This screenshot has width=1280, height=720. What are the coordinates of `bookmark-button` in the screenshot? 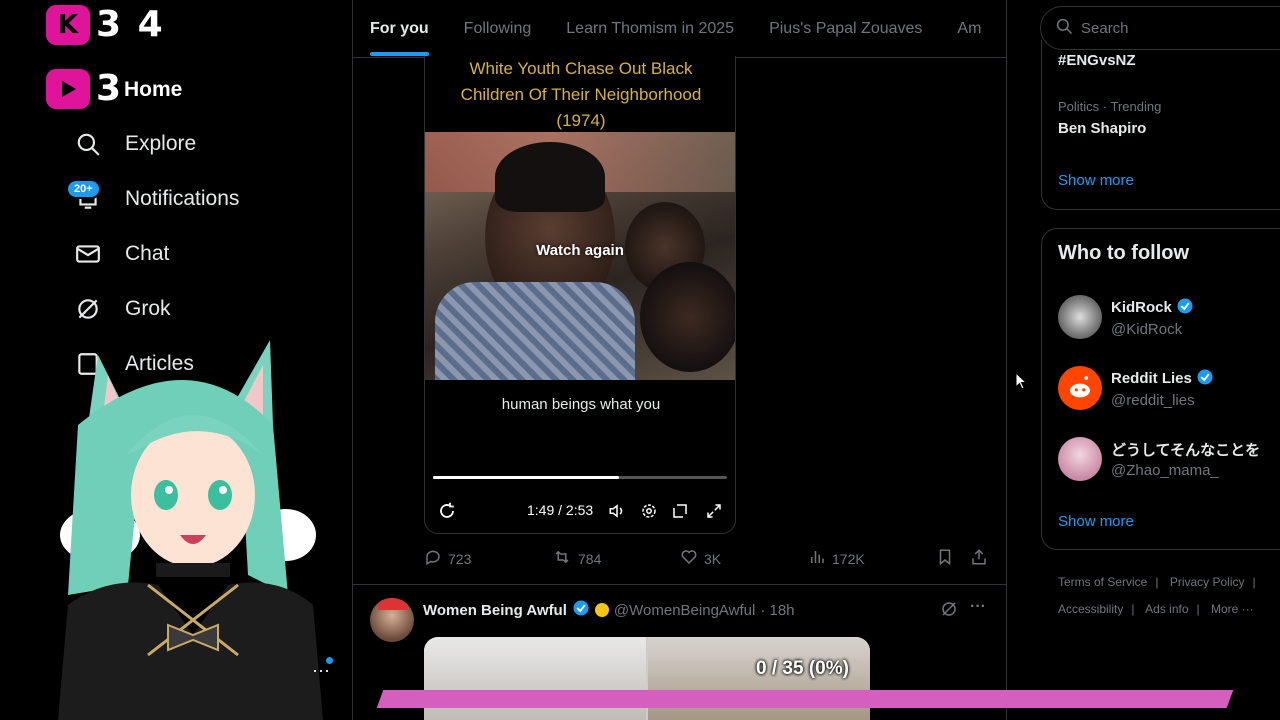 It's located at (945, 558).